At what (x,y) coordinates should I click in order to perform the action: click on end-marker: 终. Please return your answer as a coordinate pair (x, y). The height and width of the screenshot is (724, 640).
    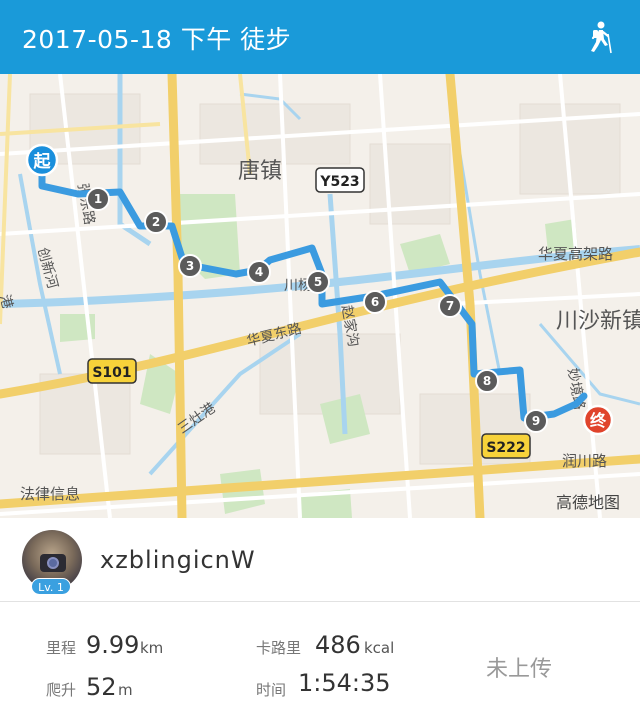
    Looking at the image, I should click on (598, 420).